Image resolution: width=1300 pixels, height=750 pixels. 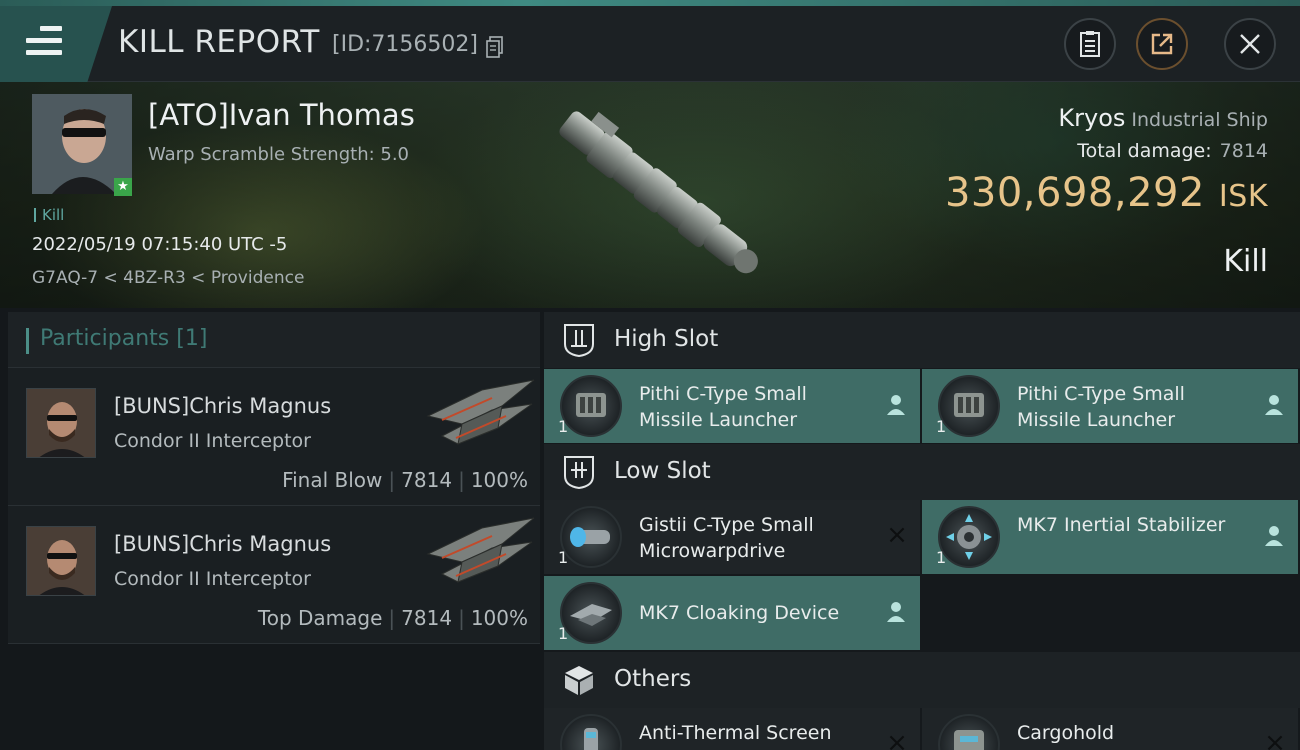 I want to click on participant-stats: Top Damage | 7814 | 100%, so click(x=392, y=618).